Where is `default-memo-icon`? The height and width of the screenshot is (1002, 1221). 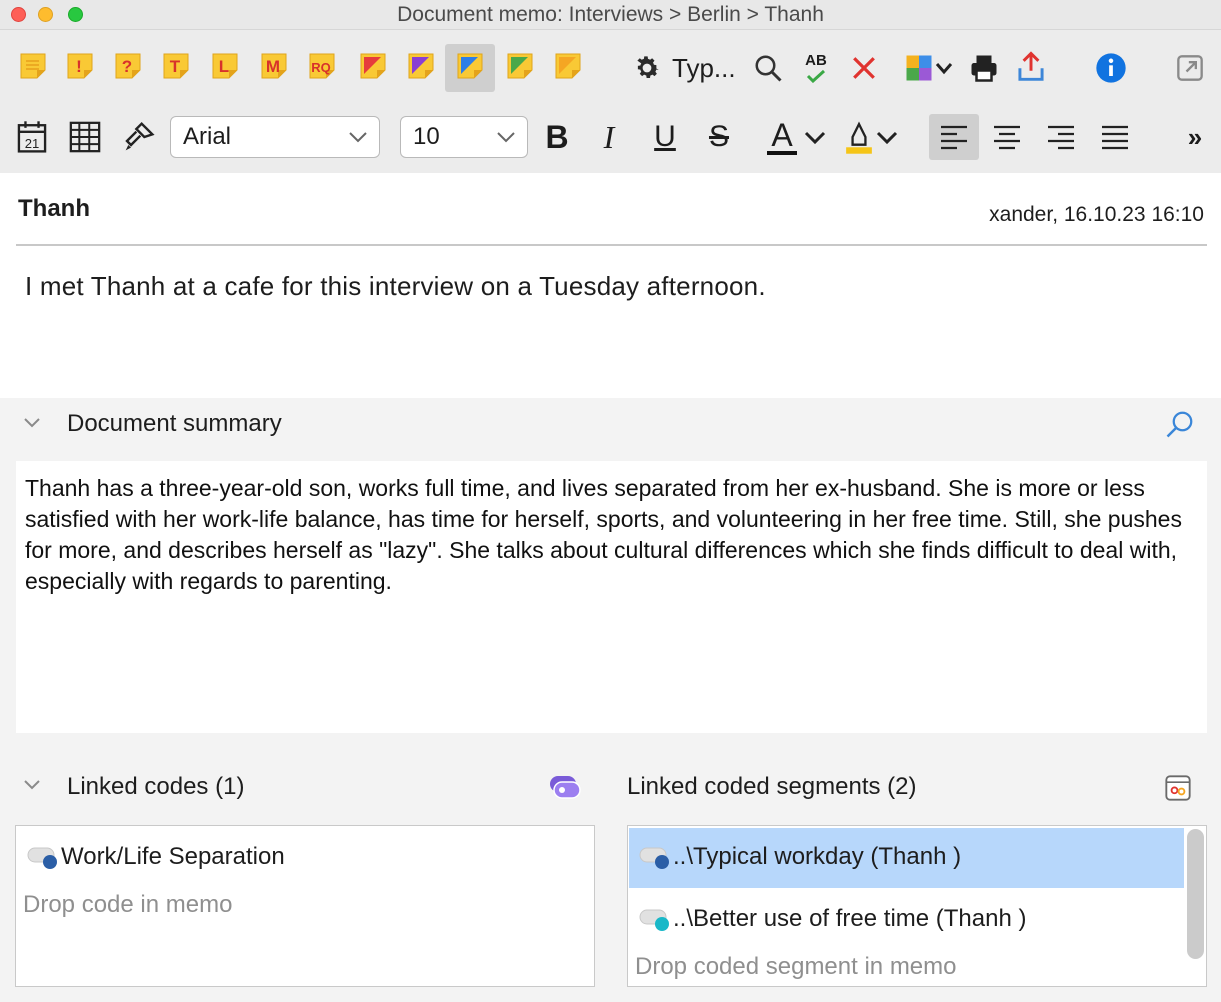
default-memo-icon is located at coordinates (33, 66).